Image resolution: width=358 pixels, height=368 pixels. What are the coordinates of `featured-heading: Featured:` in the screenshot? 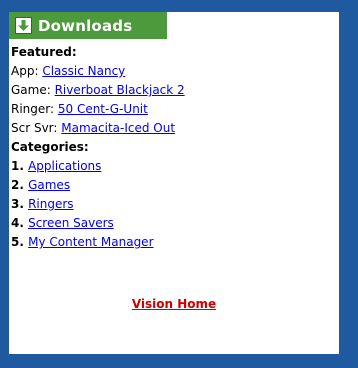 It's located at (44, 52).